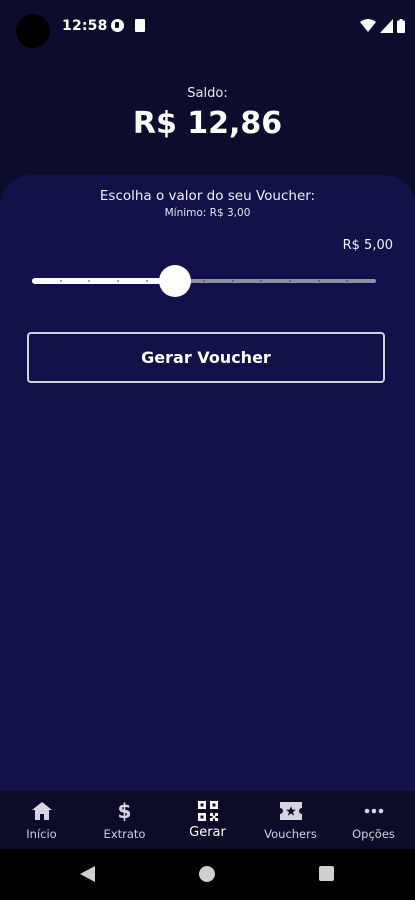 The height and width of the screenshot is (900, 415). Describe the element at coordinates (386, 26) in the screenshot. I see `signal-icon` at that location.